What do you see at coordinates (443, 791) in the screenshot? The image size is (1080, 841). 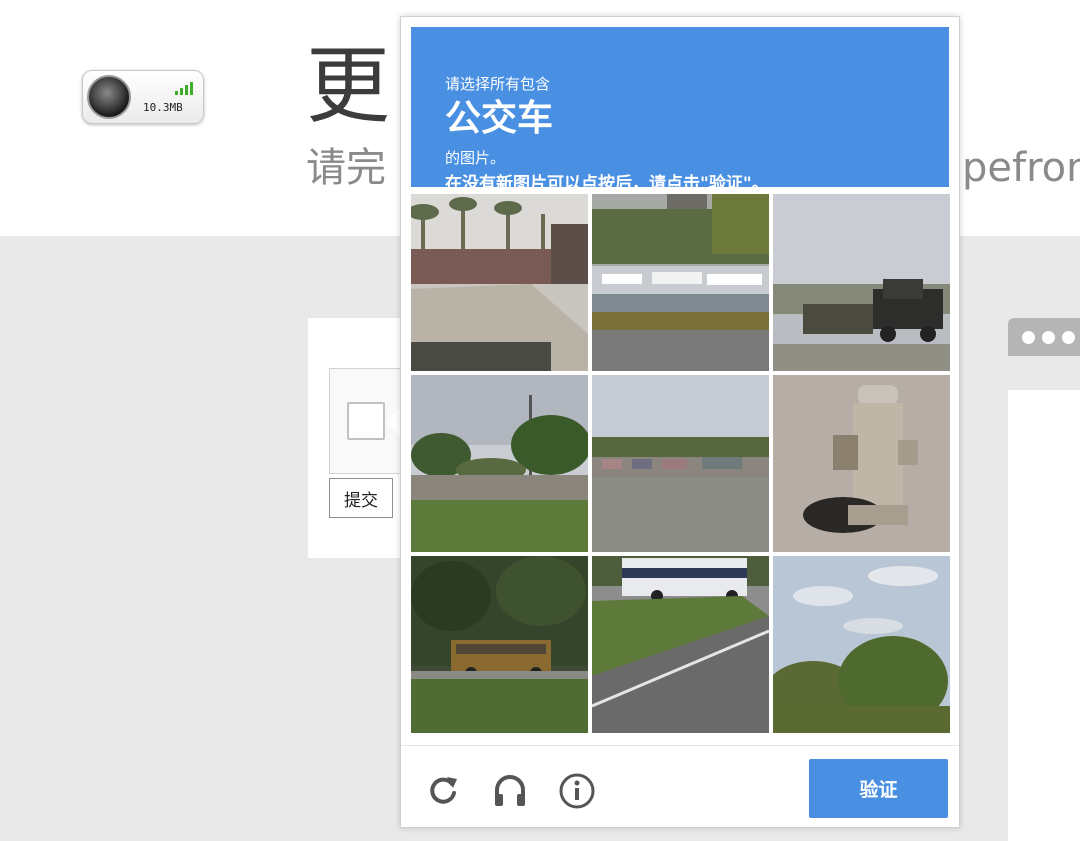 I see `reload-icon` at bounding box center [443, 791].